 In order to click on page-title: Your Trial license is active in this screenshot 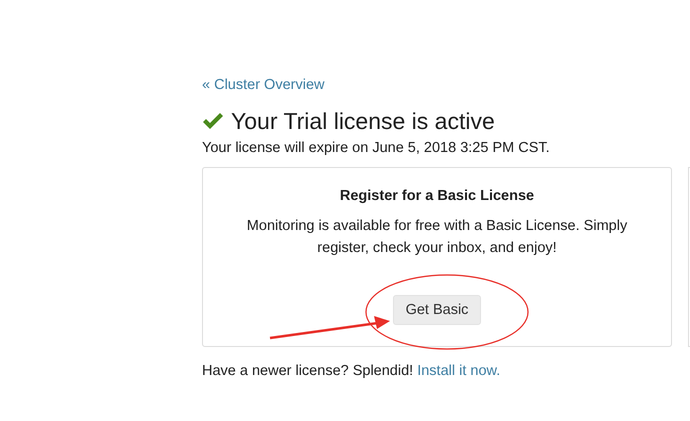, I will do `click(363, 121)`.